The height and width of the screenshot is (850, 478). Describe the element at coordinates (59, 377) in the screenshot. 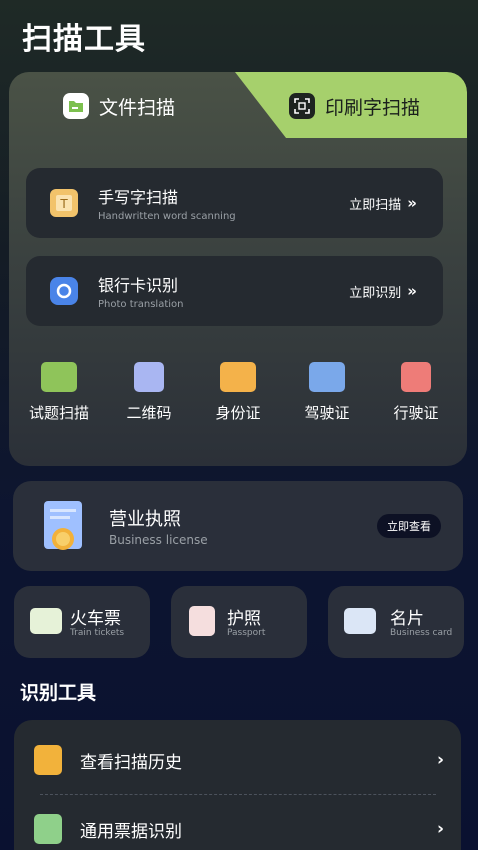

I see `exam-scan-icon` at that location.